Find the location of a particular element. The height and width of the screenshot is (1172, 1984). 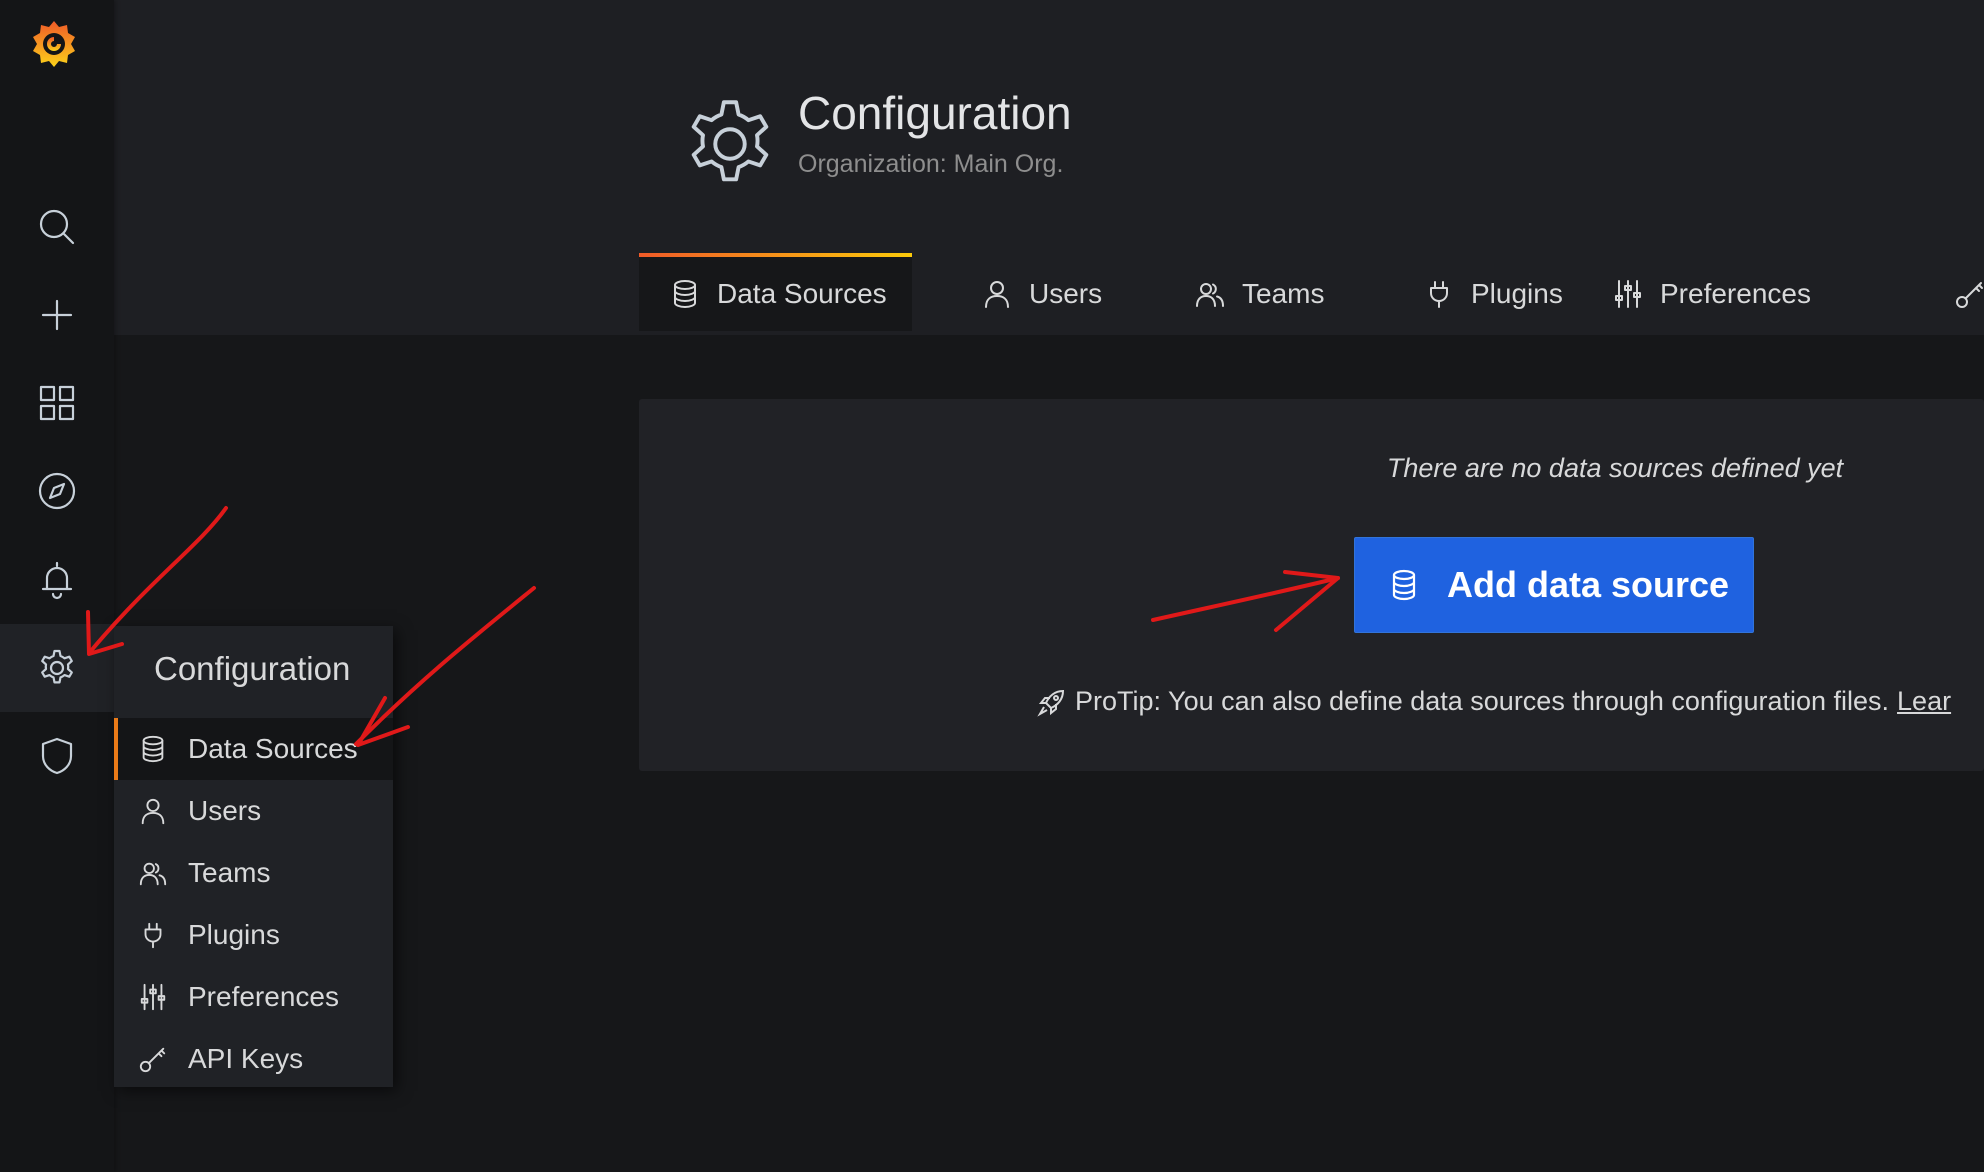

dropdown-item-label: Plugins is located at coordinates (234, 934).